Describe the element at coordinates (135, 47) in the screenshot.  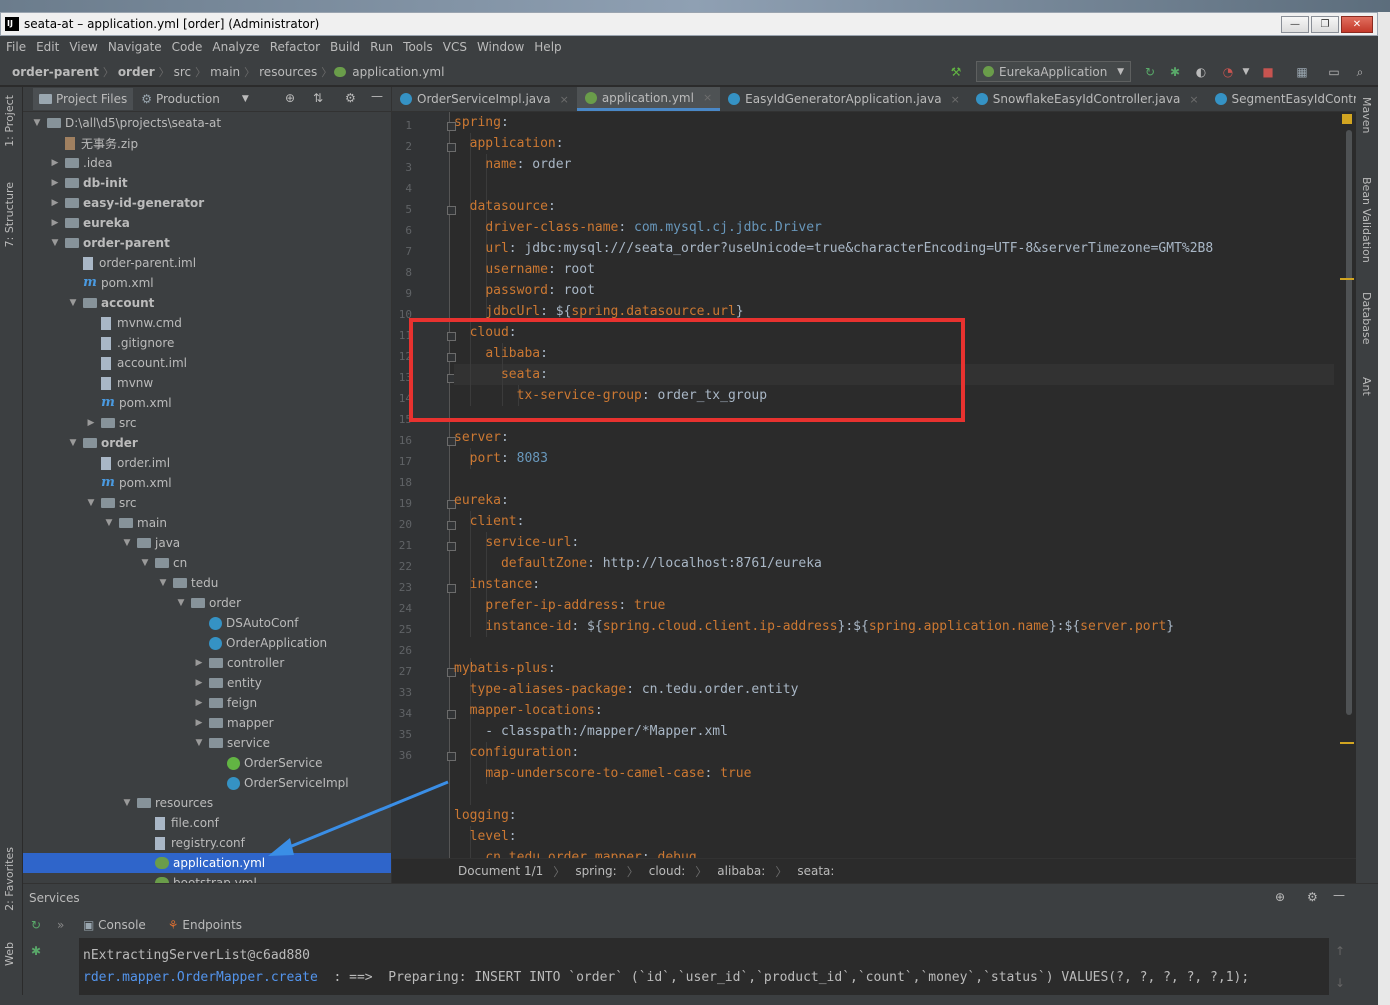
I see `menu-navigate: Navigate` at that location.